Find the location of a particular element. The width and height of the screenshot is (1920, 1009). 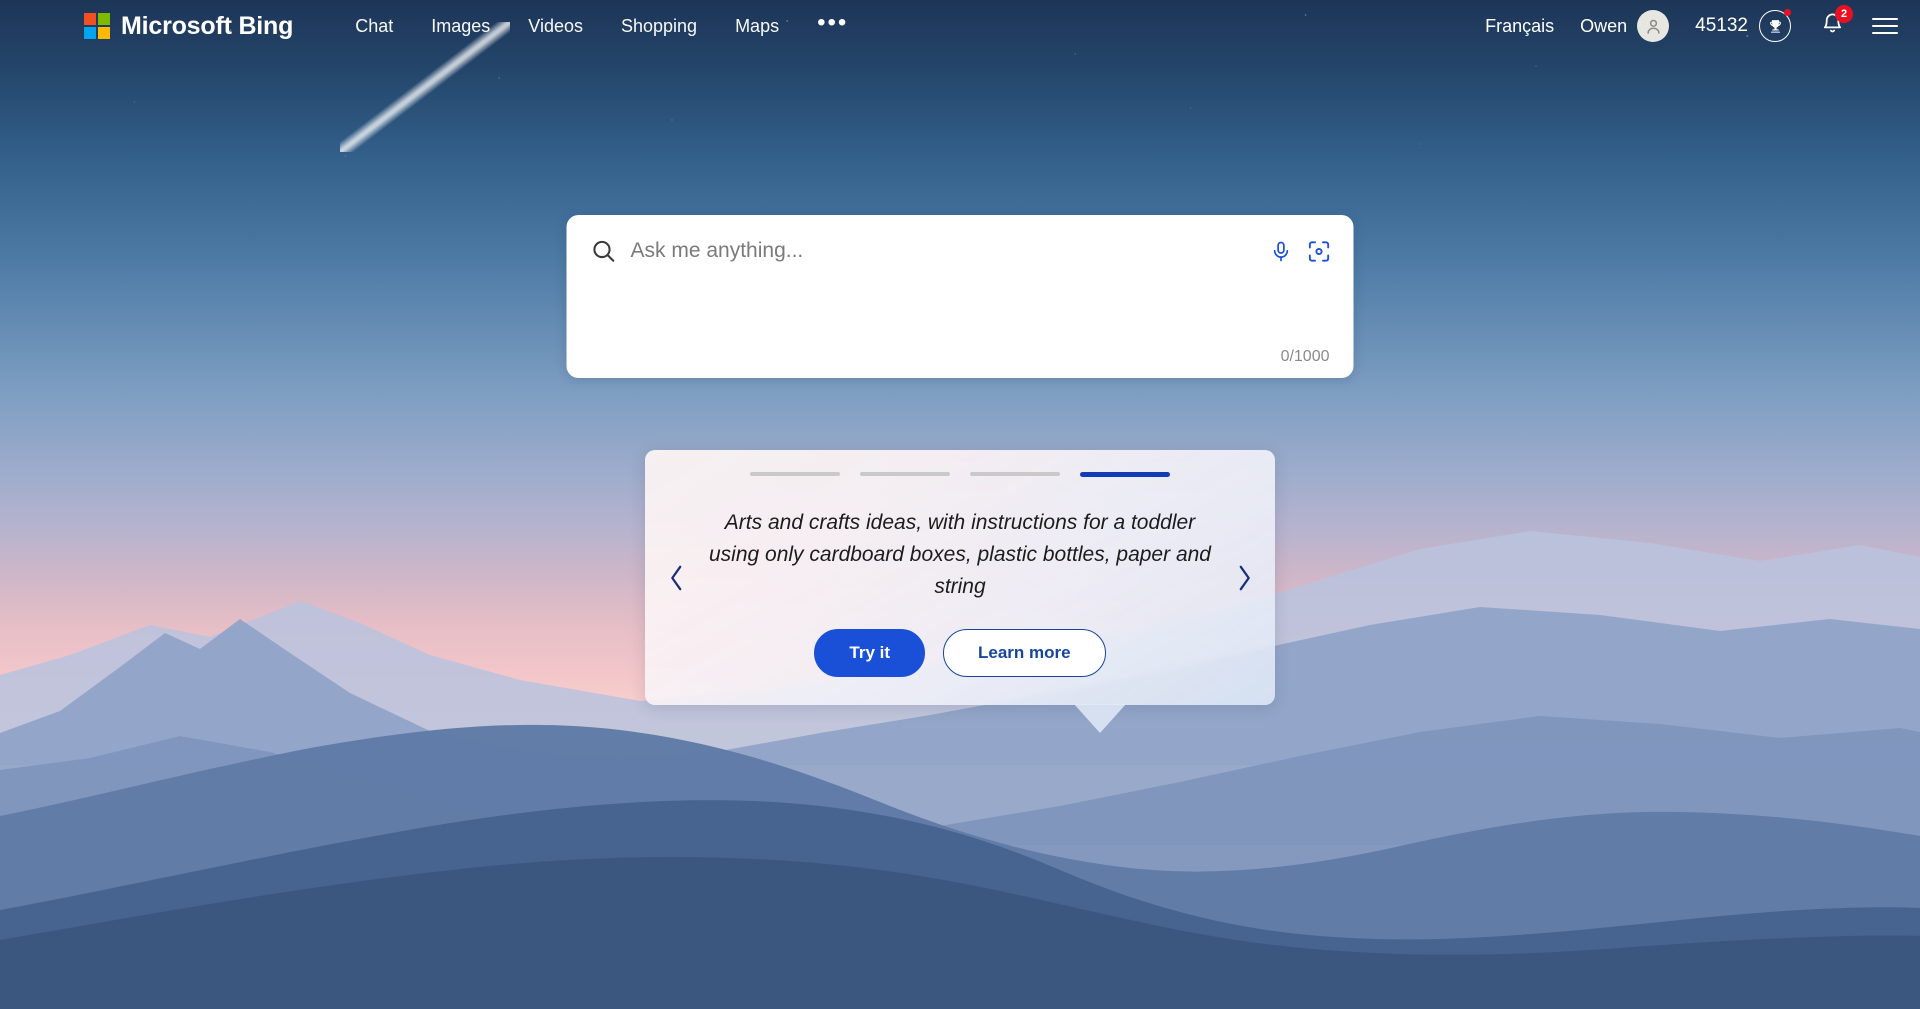

carousel-dot-4-active is located at coordinates (1125, 474).